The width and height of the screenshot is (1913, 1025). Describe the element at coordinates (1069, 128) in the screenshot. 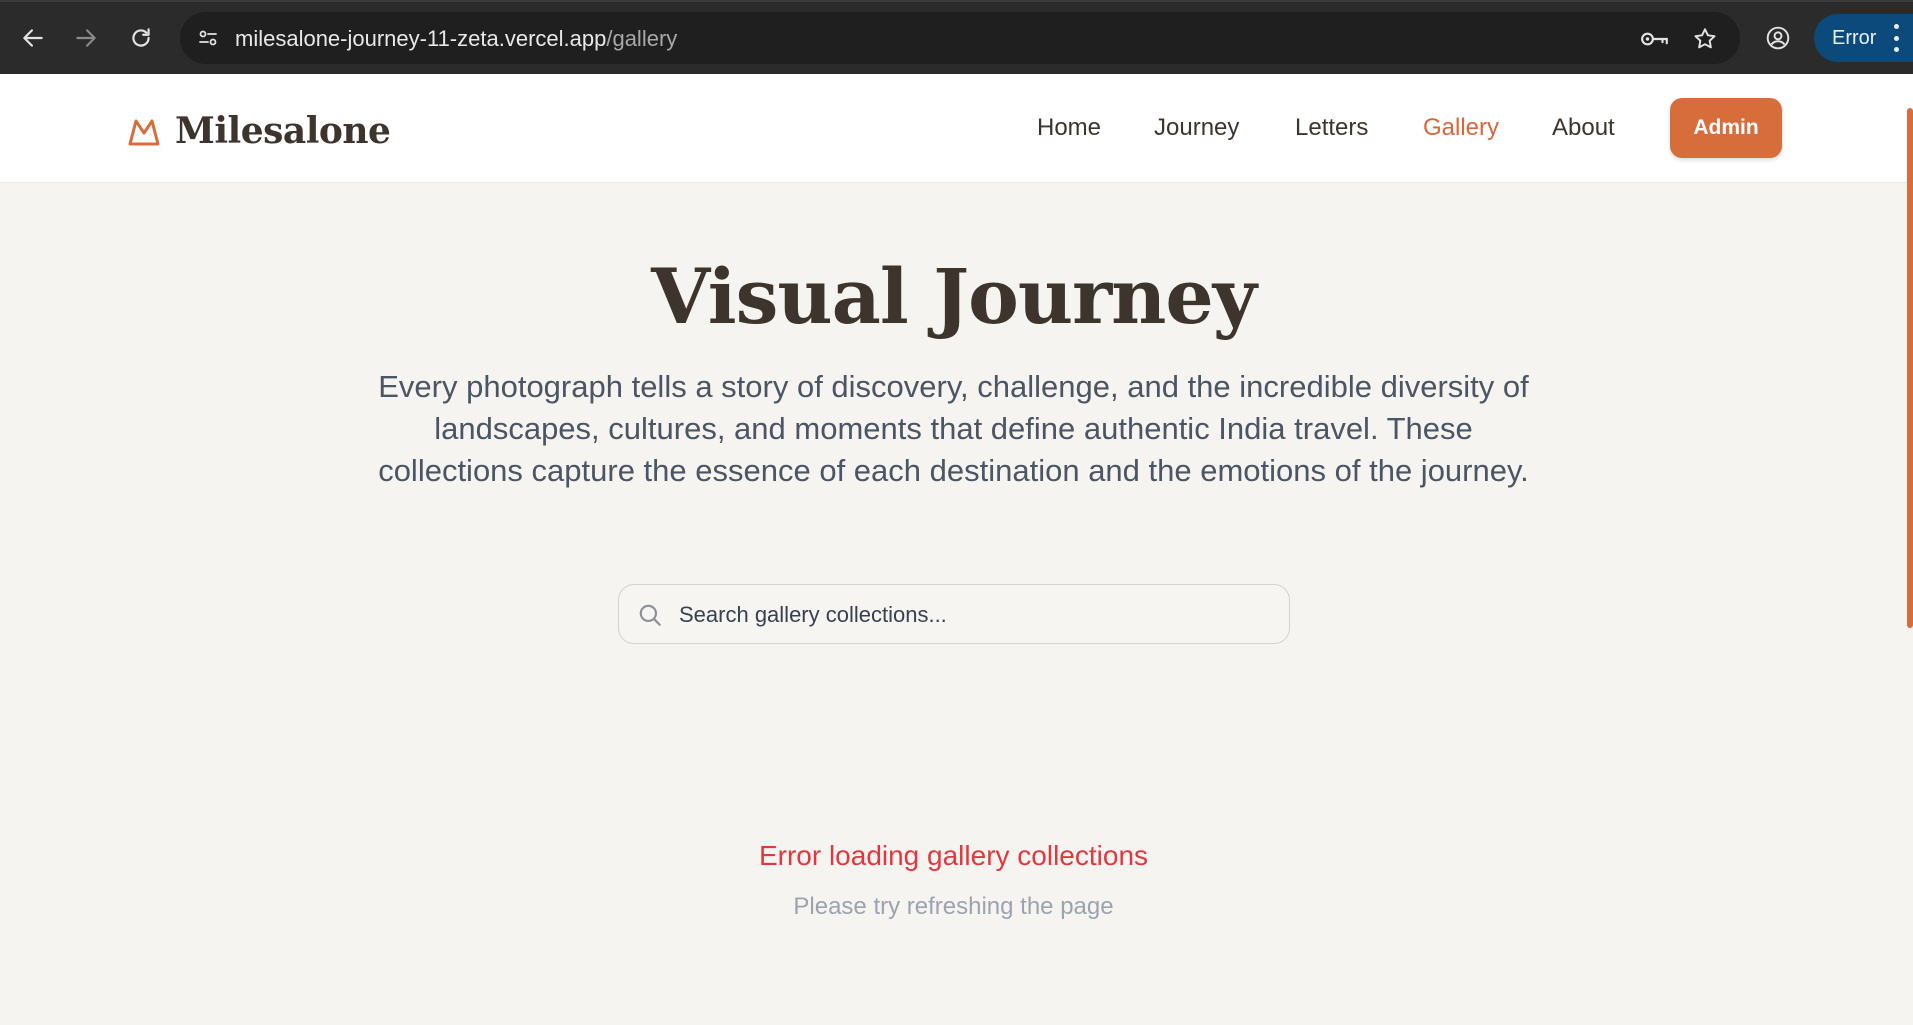

I see `nav-home: Home` at that location.